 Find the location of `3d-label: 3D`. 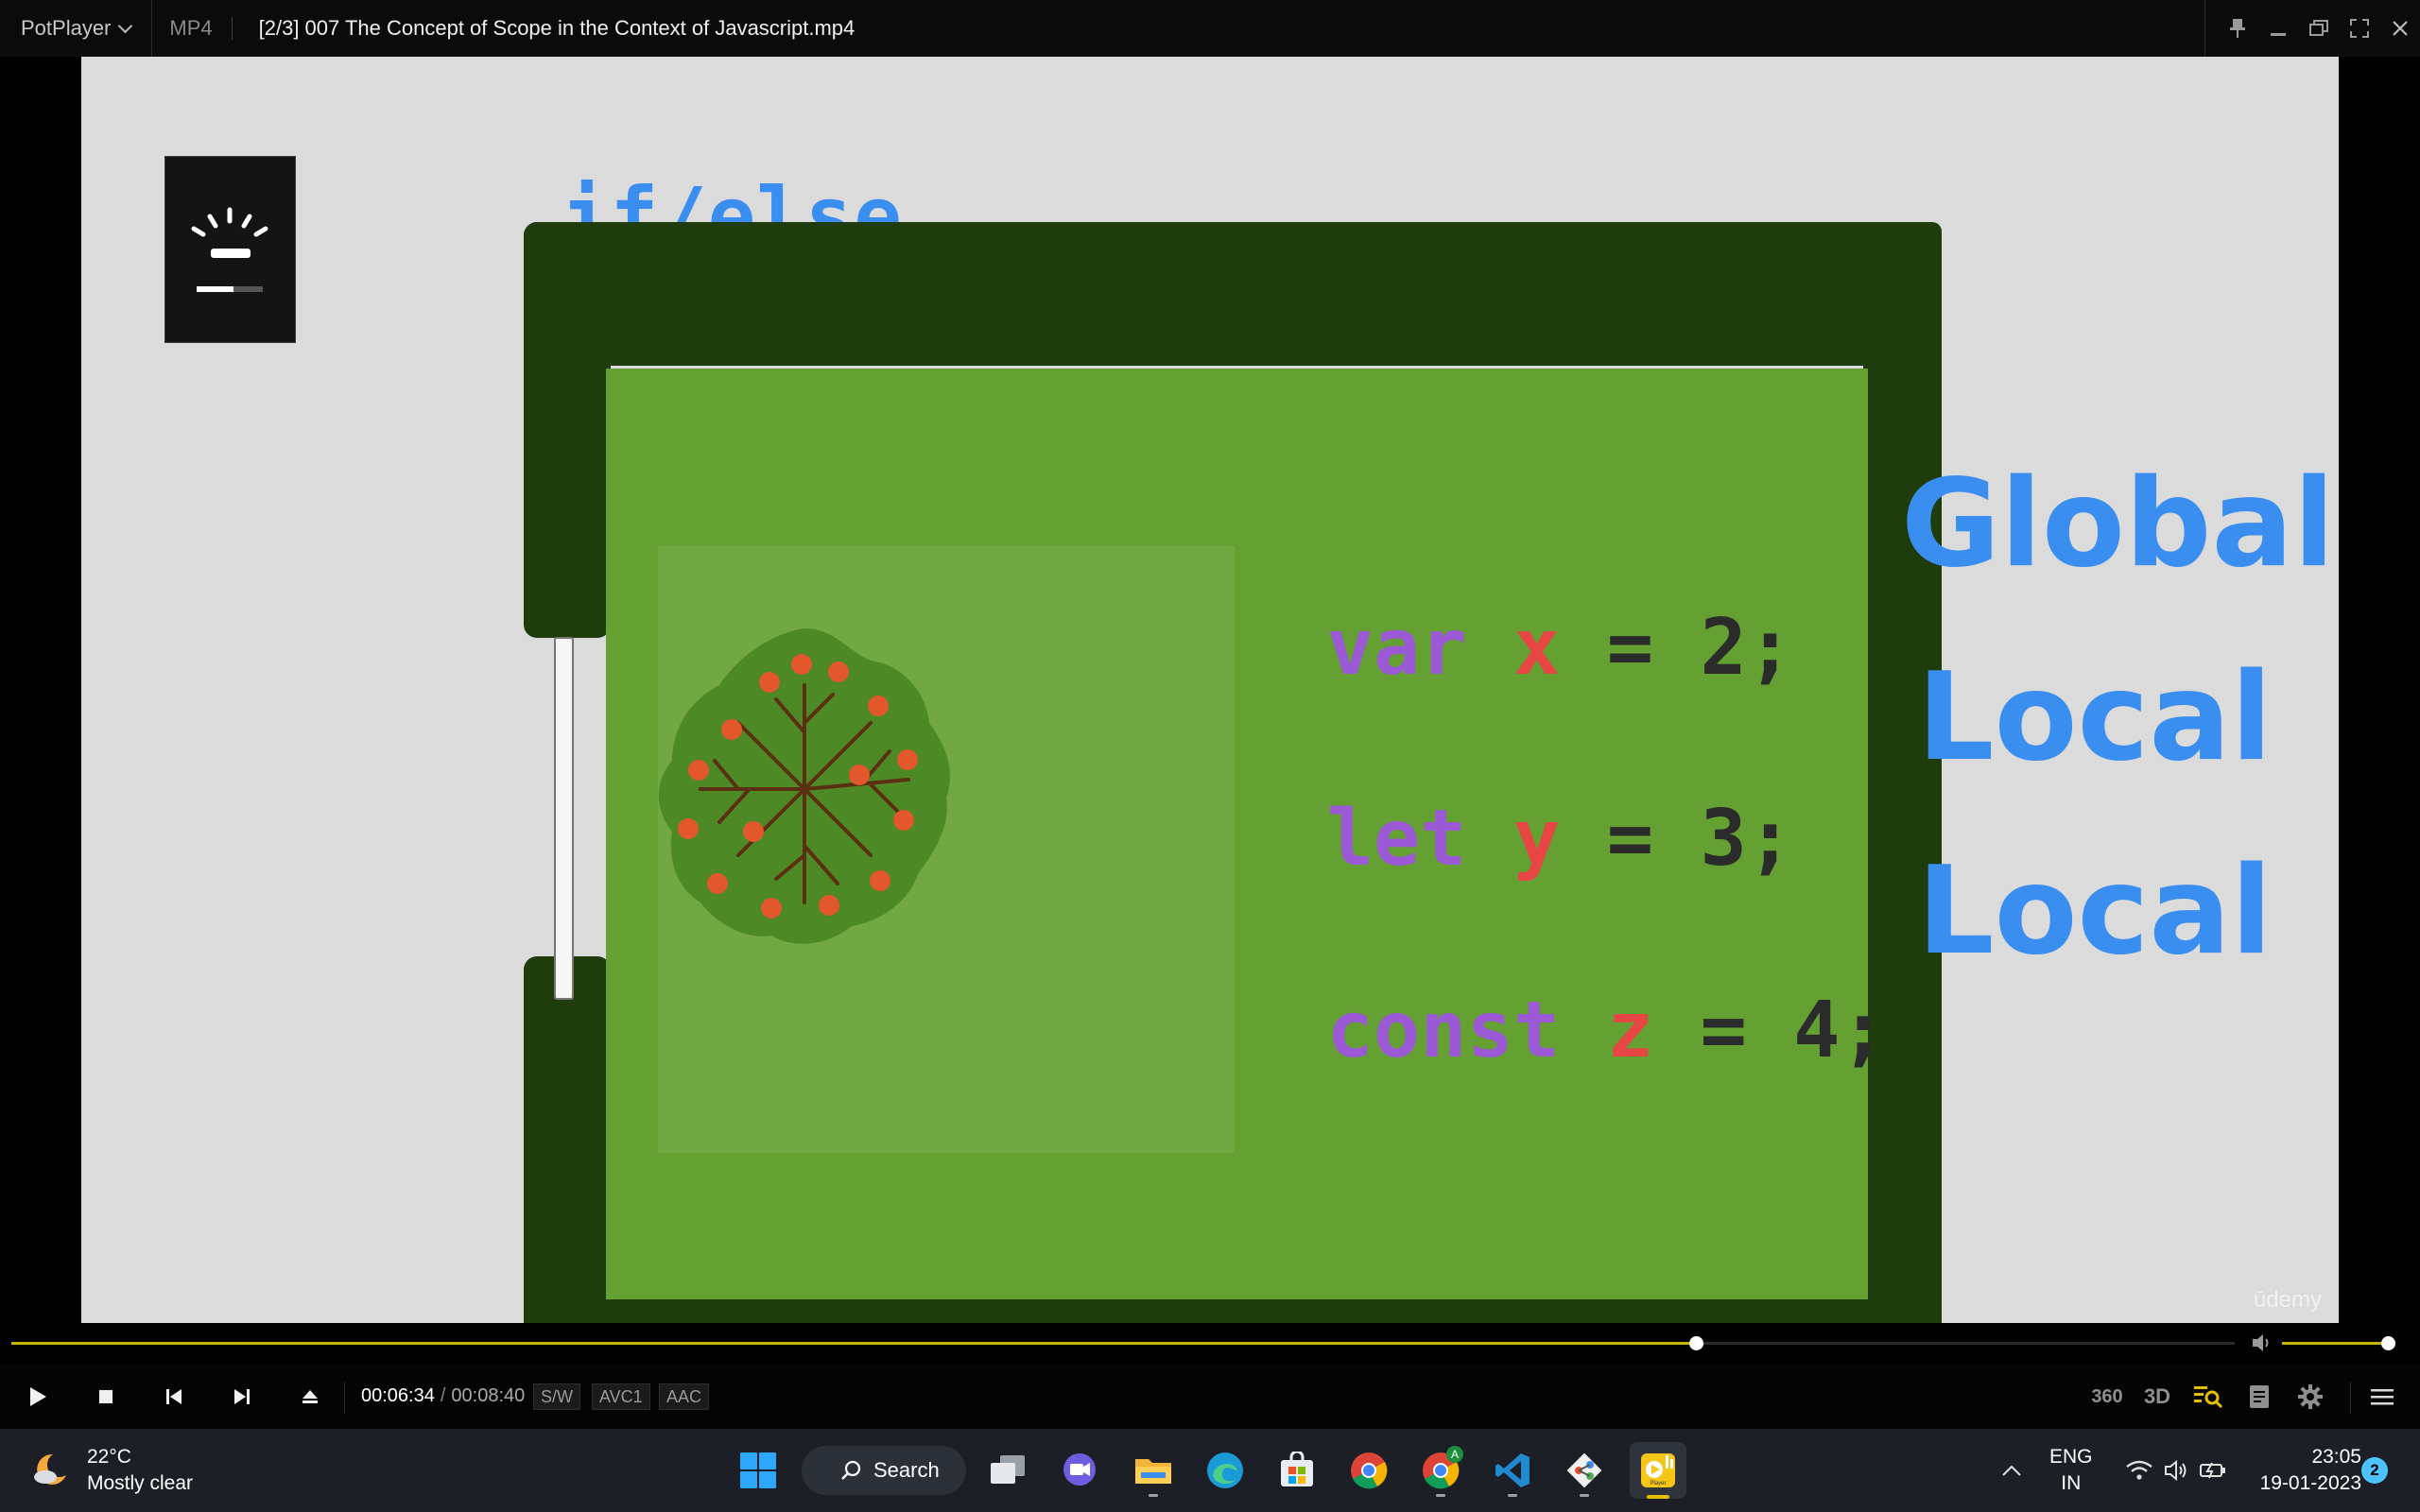

3d-label: 3D is located at coordinates (2157, 1396).